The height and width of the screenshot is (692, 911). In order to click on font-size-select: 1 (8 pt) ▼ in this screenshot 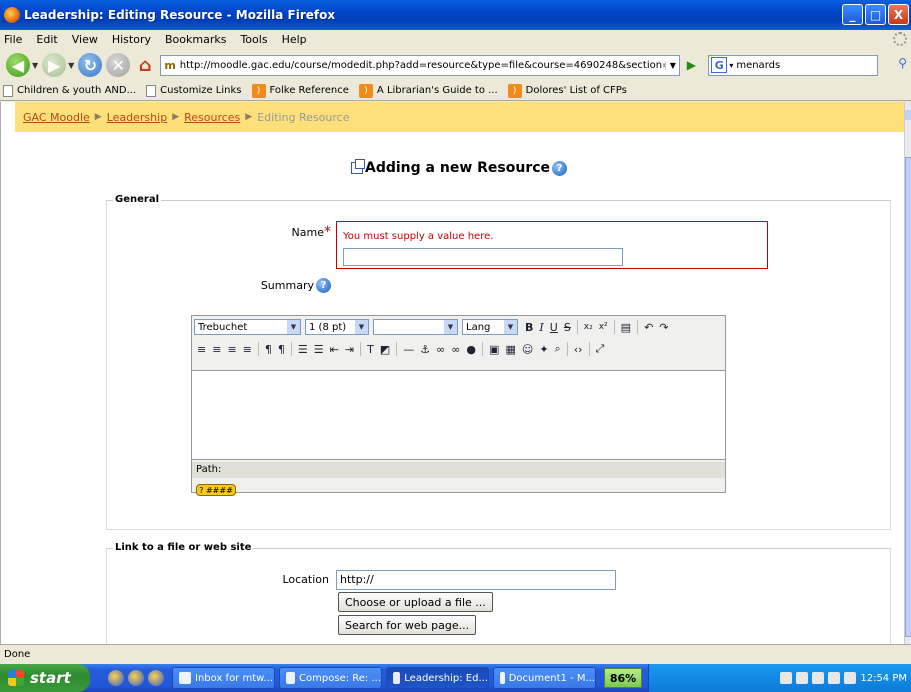, I will do `click(337, 327)`.